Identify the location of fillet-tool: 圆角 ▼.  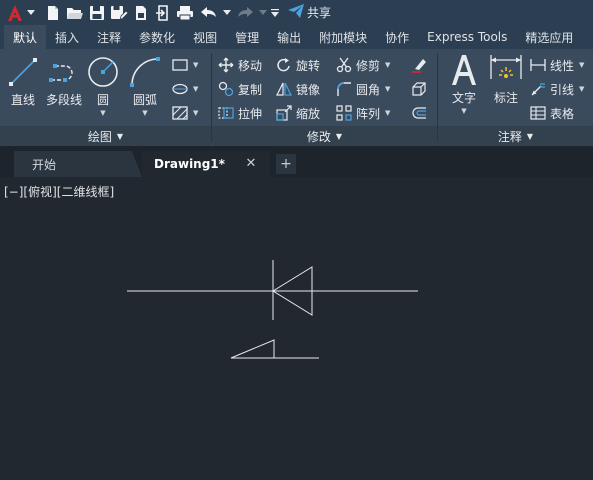
(363, 89).